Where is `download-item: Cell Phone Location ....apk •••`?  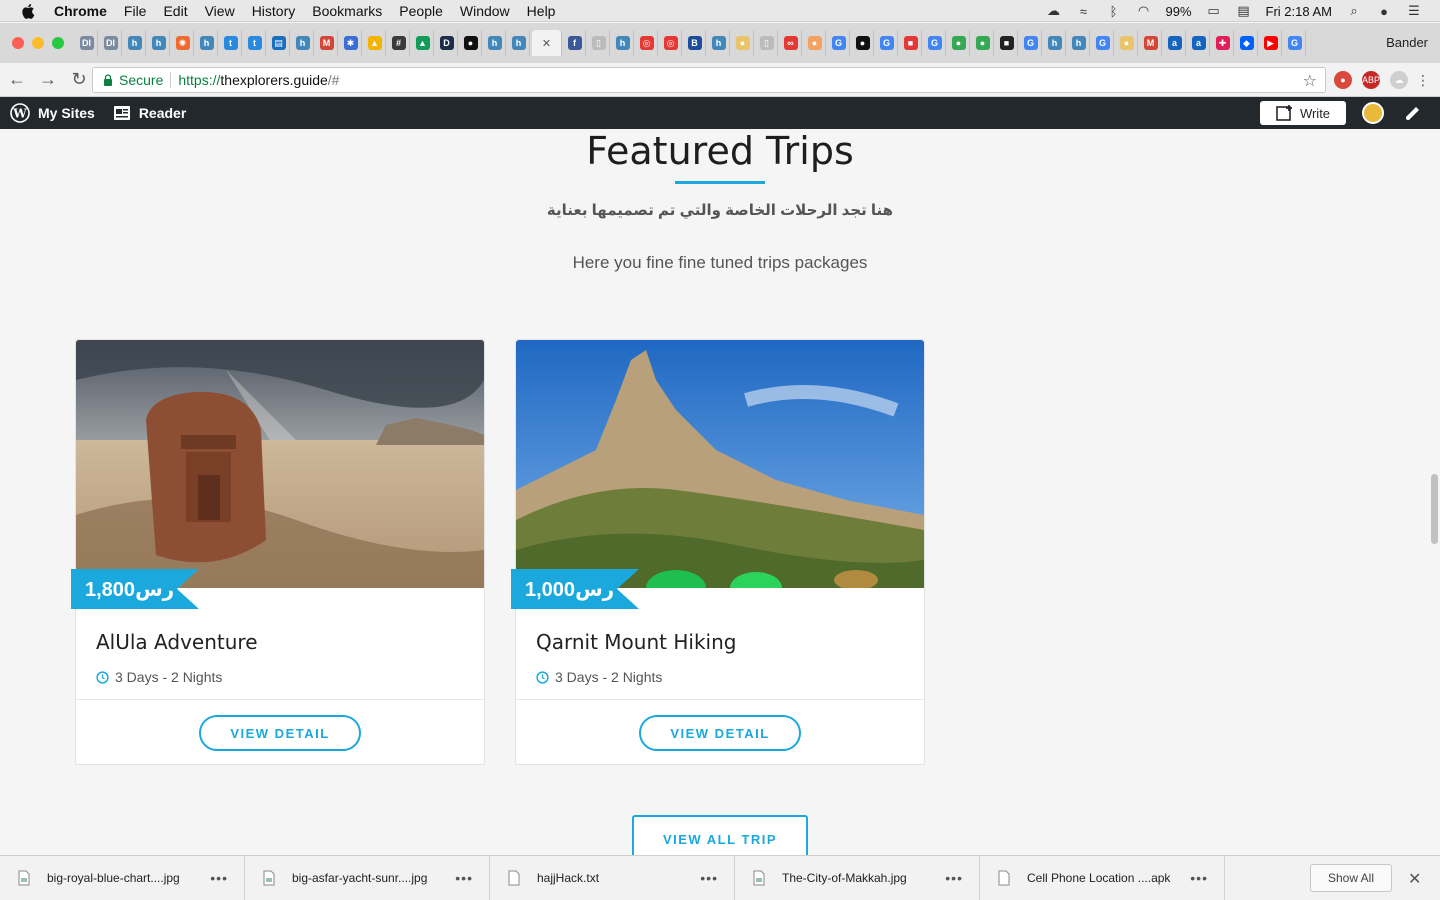
download-item: Cell Phone Location ....apk ••• is located at coordinates (1102, 877).